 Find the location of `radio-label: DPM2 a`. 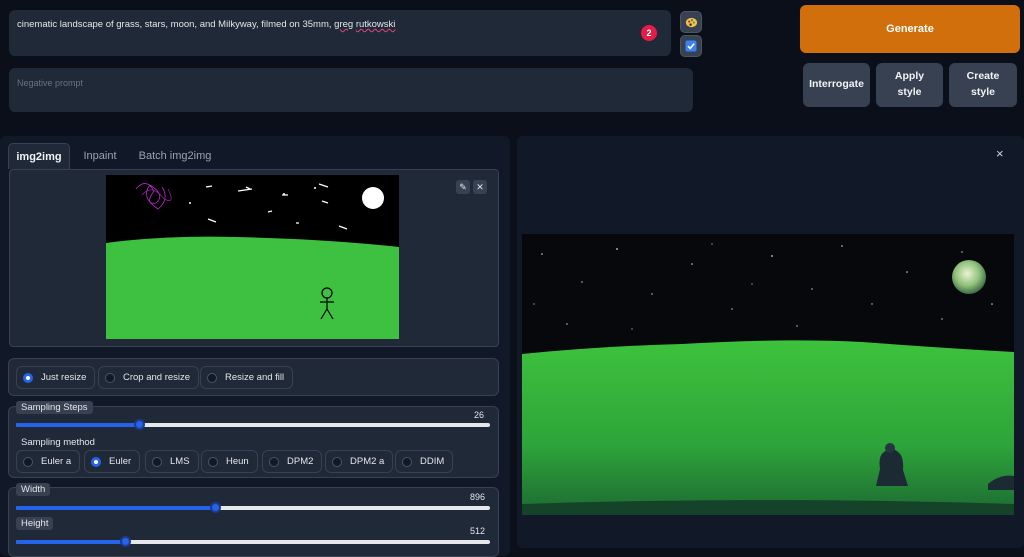

radio-label: DPM2 a is located at coordinates (367, 461).